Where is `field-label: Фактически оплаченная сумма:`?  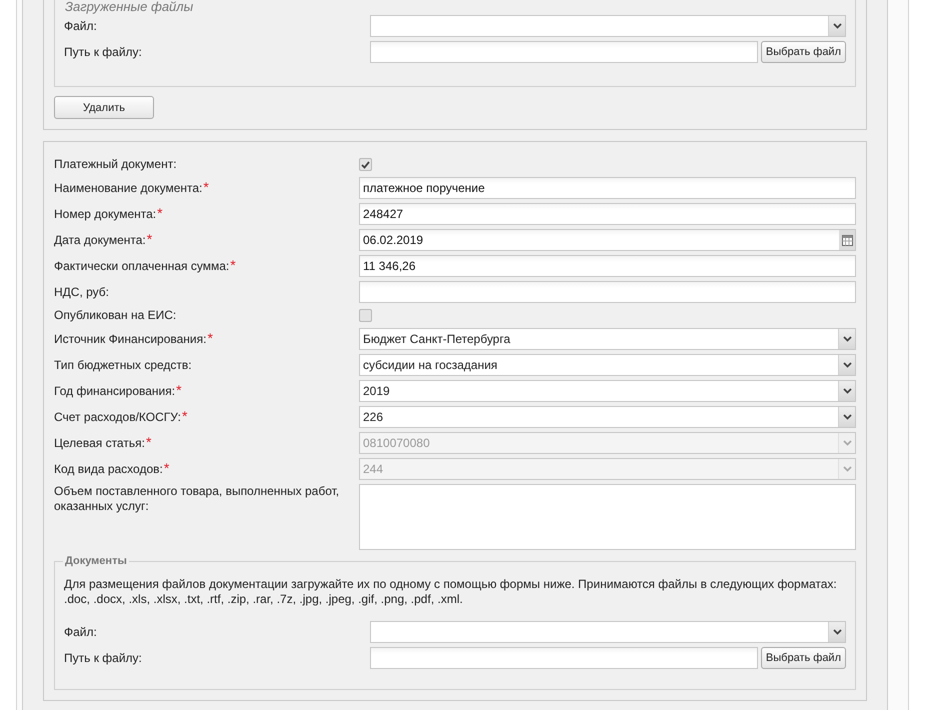 field-label: Фактически оплаченная сумма: is located at coordinates (142, 266).